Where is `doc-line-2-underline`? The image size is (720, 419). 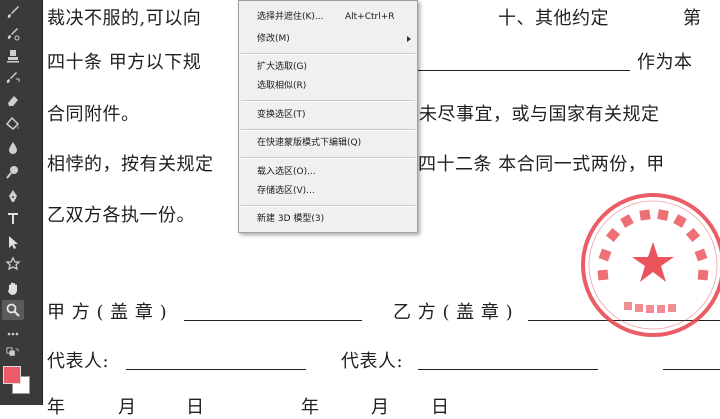 doc-line-2-underline is located at coordinates (524, 70).